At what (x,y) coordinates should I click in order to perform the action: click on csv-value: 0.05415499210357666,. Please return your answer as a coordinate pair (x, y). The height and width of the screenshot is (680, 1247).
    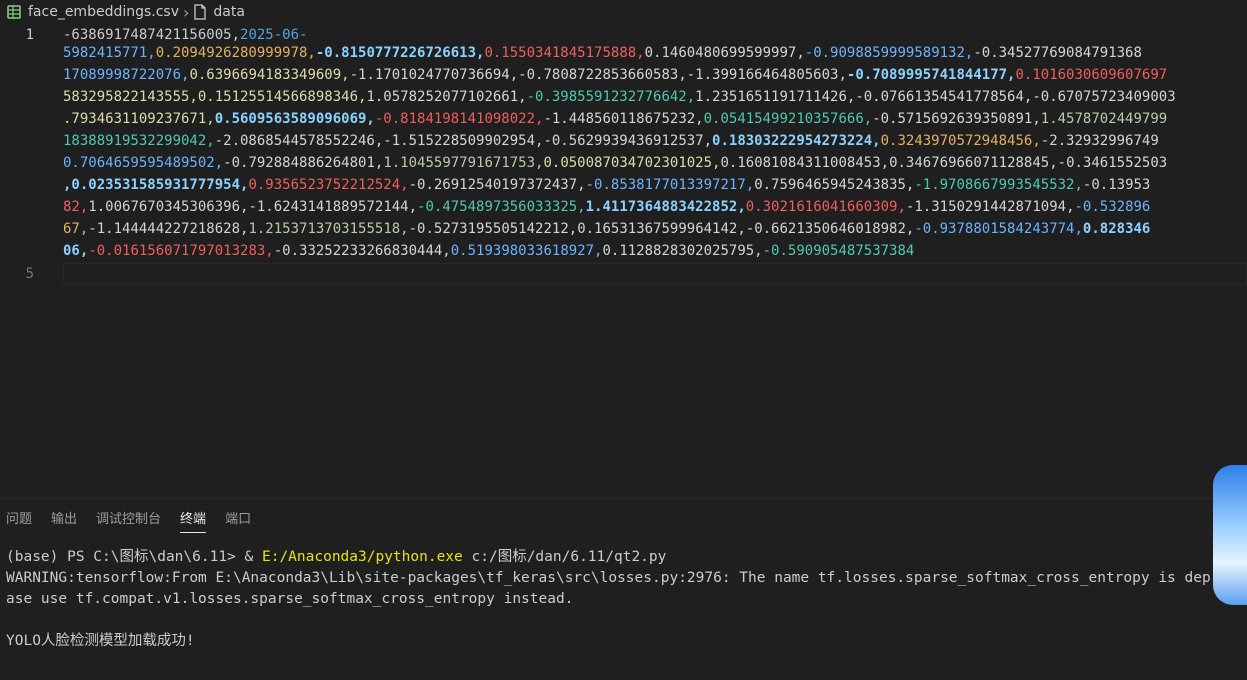
    Looking at the image, I should click on (788, 119).